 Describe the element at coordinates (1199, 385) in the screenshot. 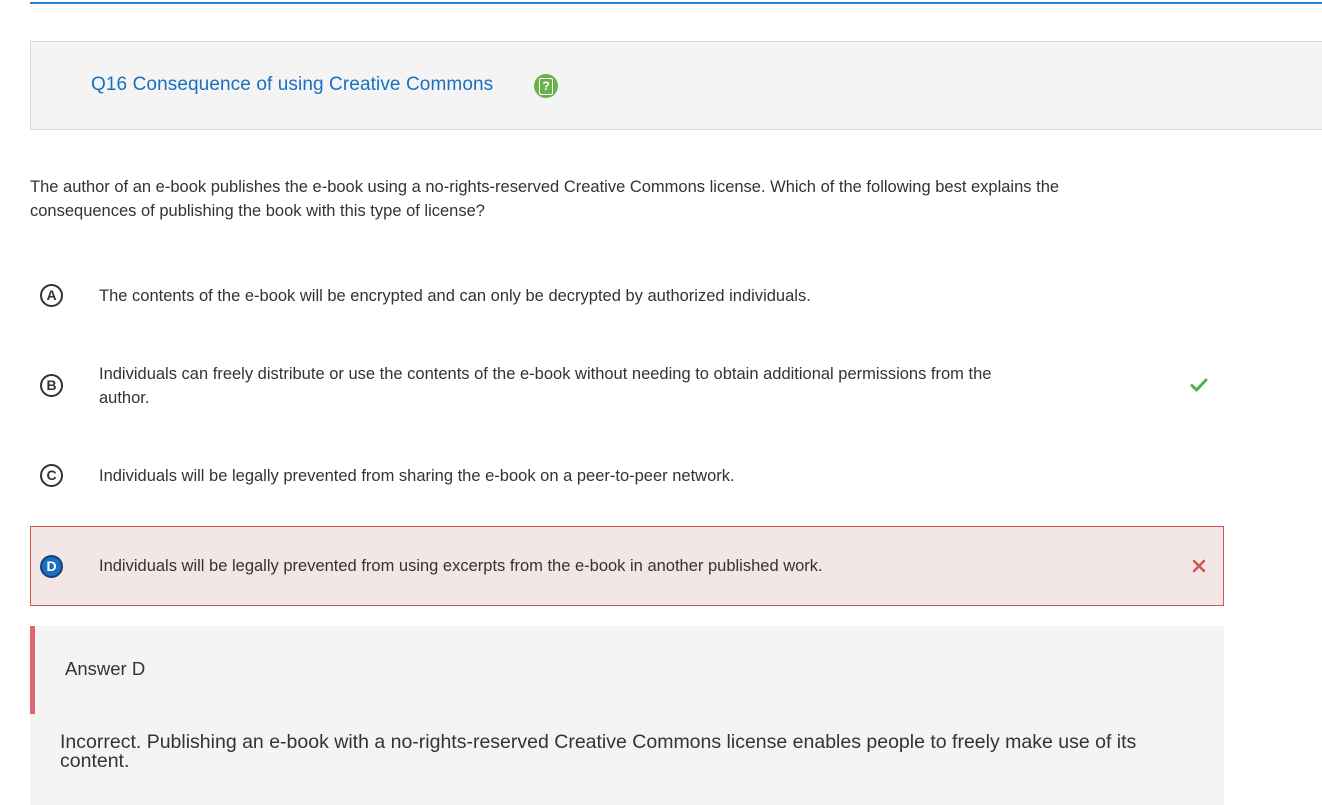

I see `checkmark-icon` at that location.